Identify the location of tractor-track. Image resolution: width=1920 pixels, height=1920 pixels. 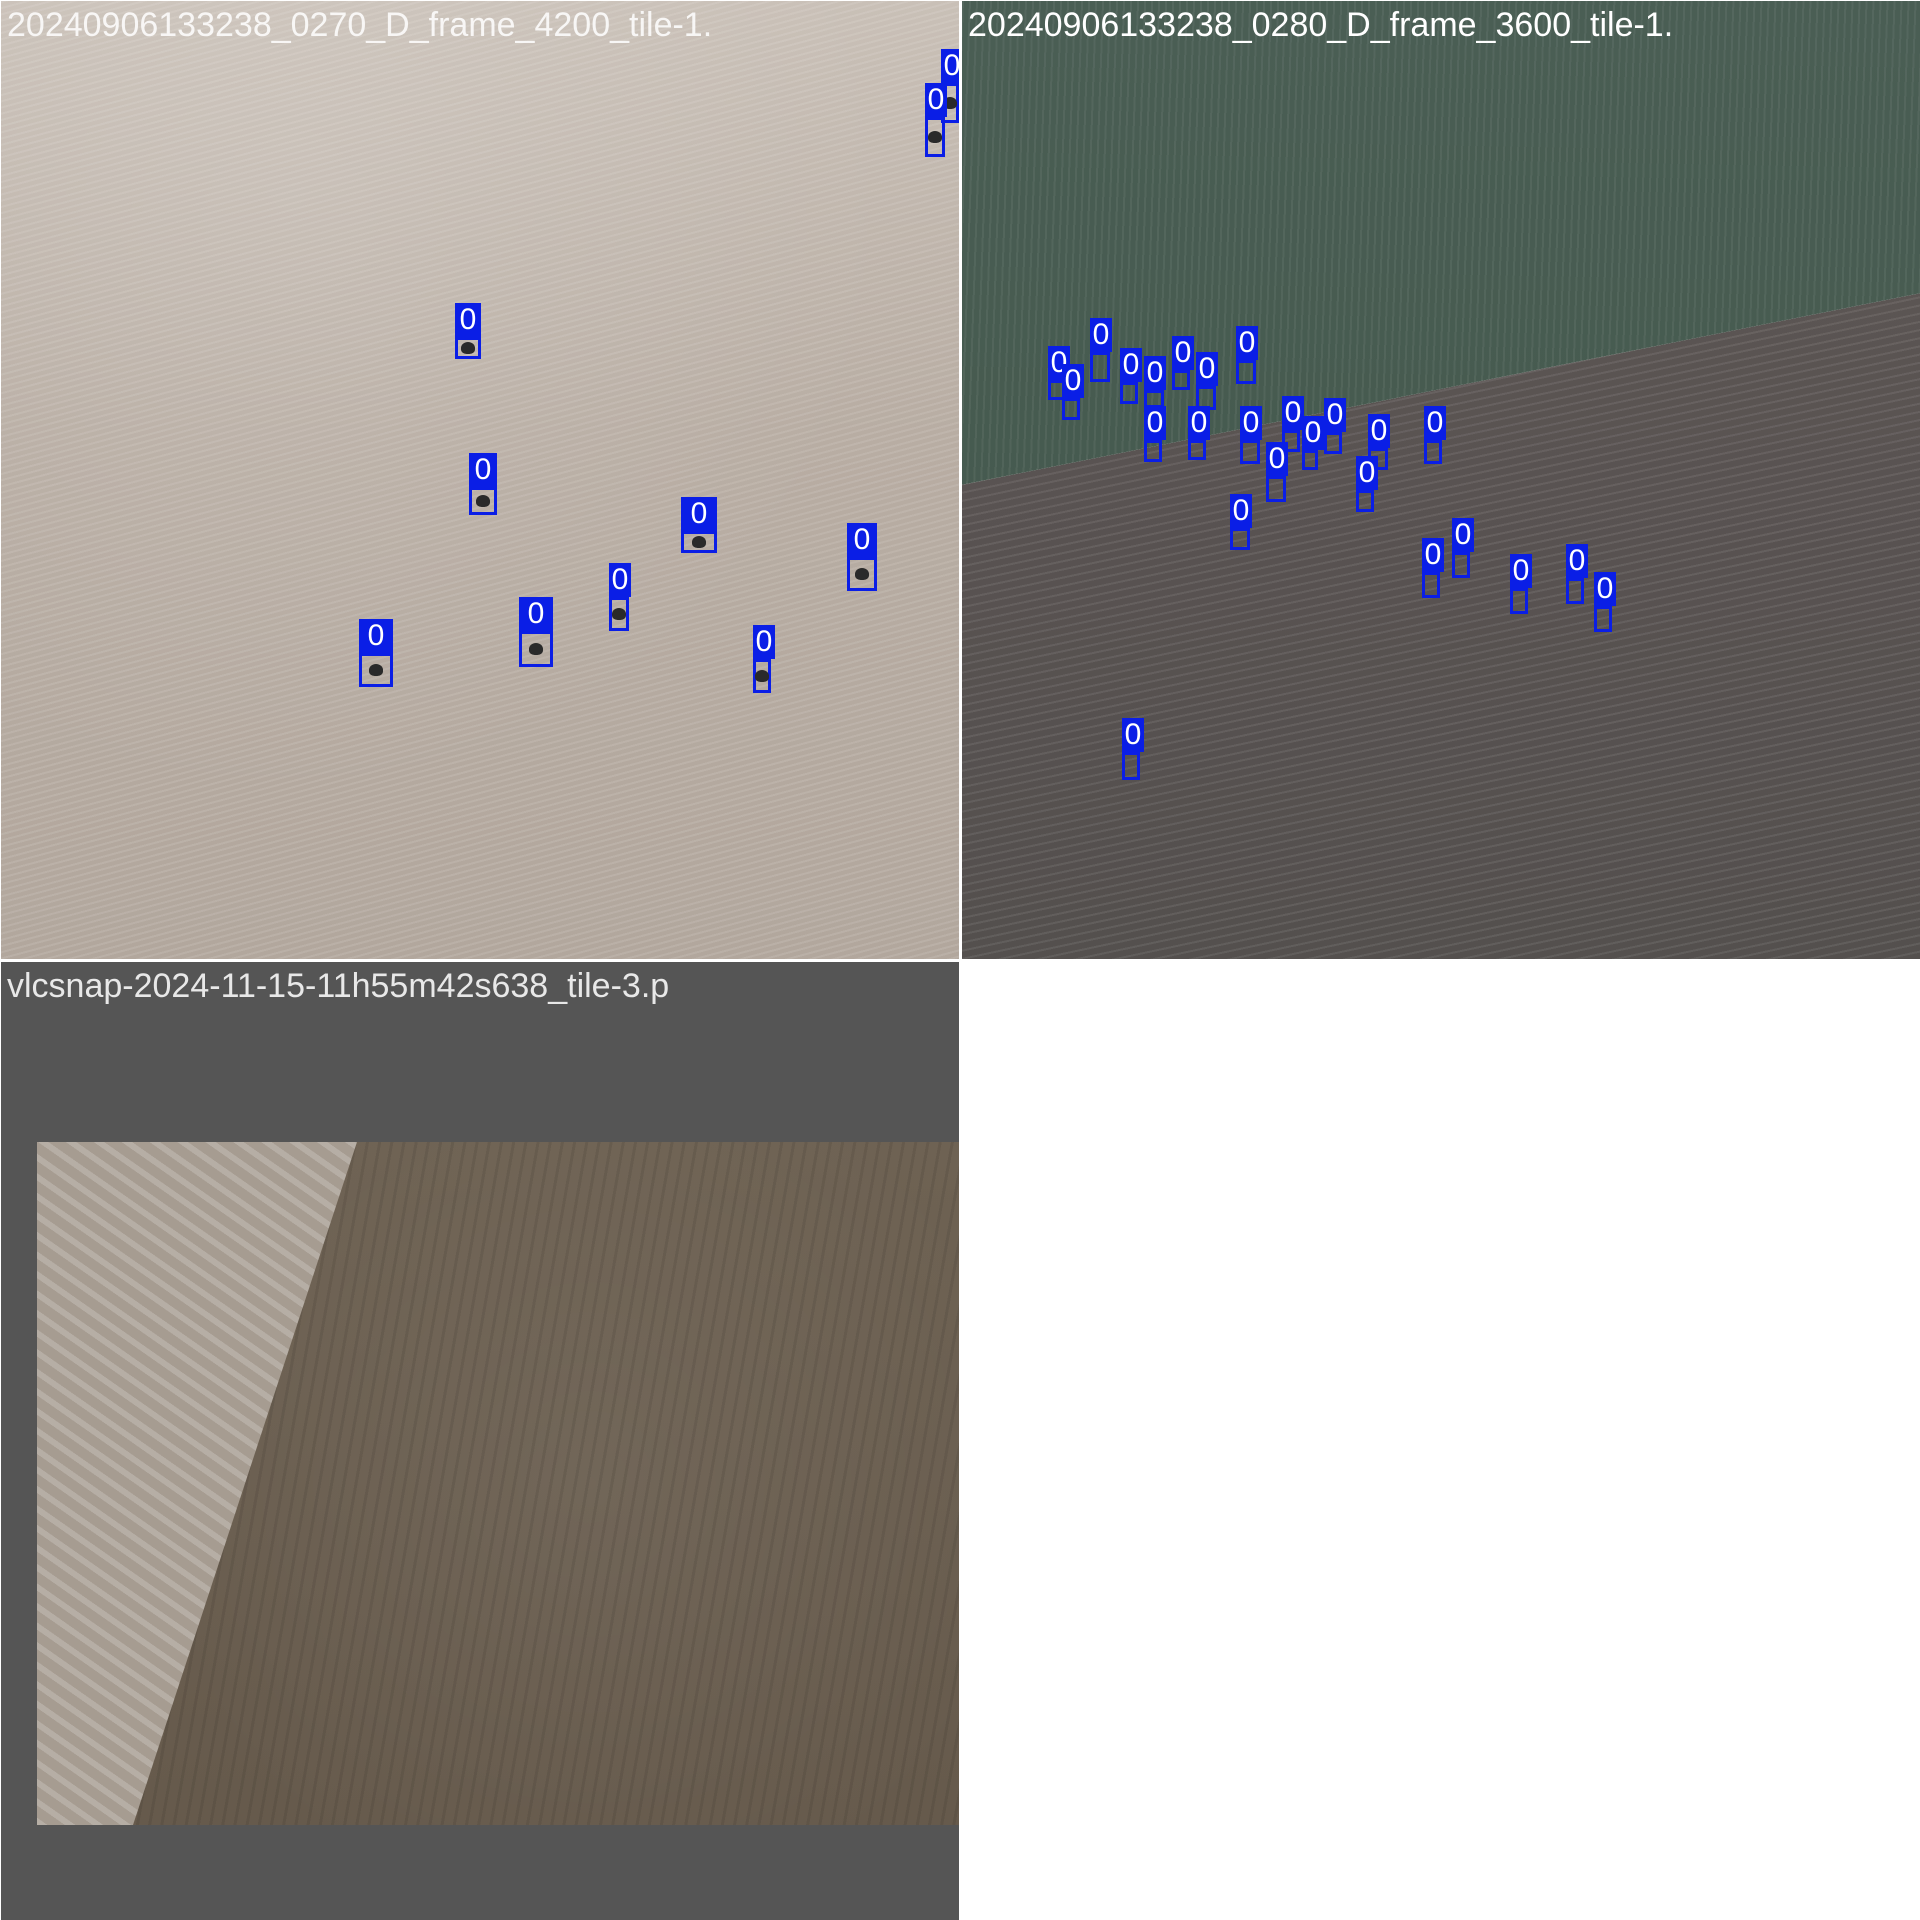
(197, 1483).